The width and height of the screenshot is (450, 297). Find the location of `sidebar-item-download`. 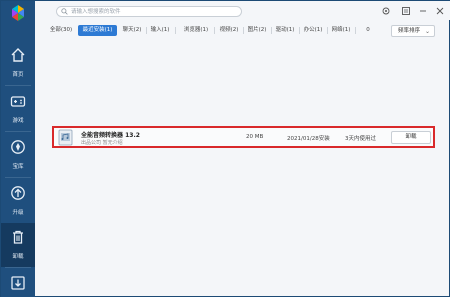

sidebar-item-download is located at coordinates (18, 283).